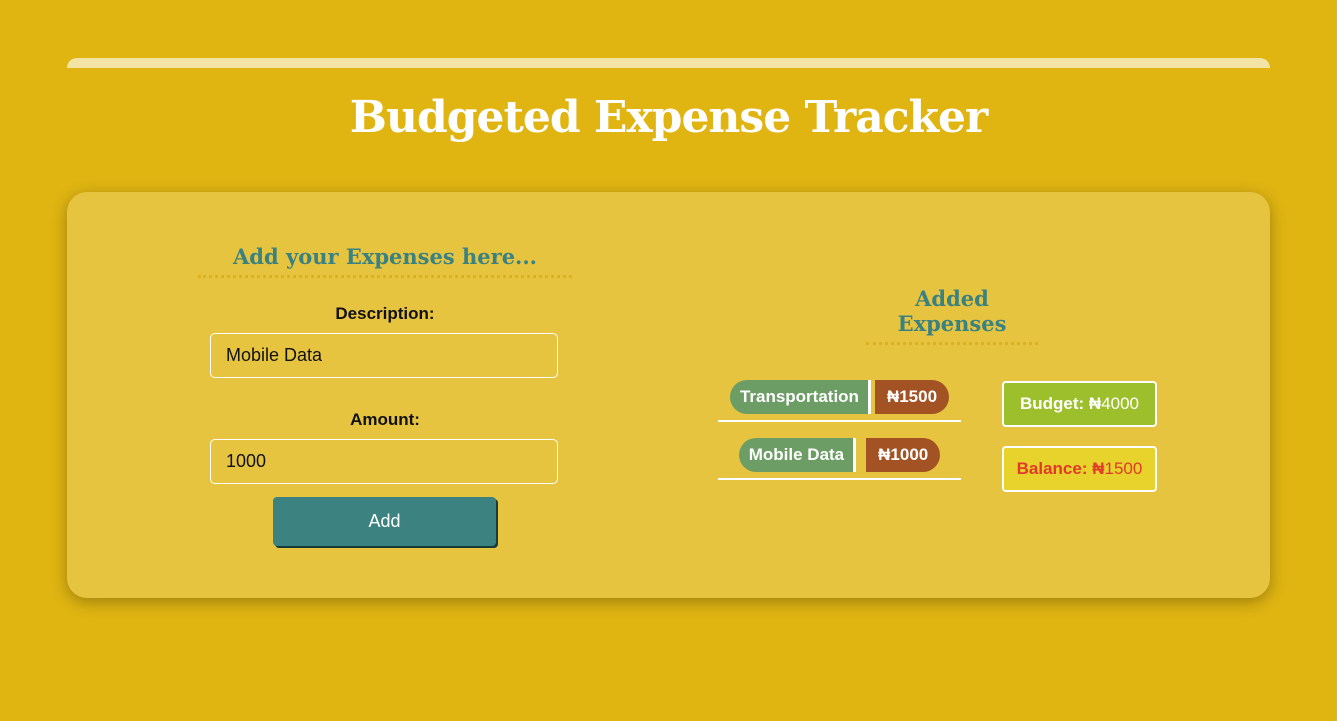  I want to click on expense-item: Mobile Data ₦1000, so click(839, 456).